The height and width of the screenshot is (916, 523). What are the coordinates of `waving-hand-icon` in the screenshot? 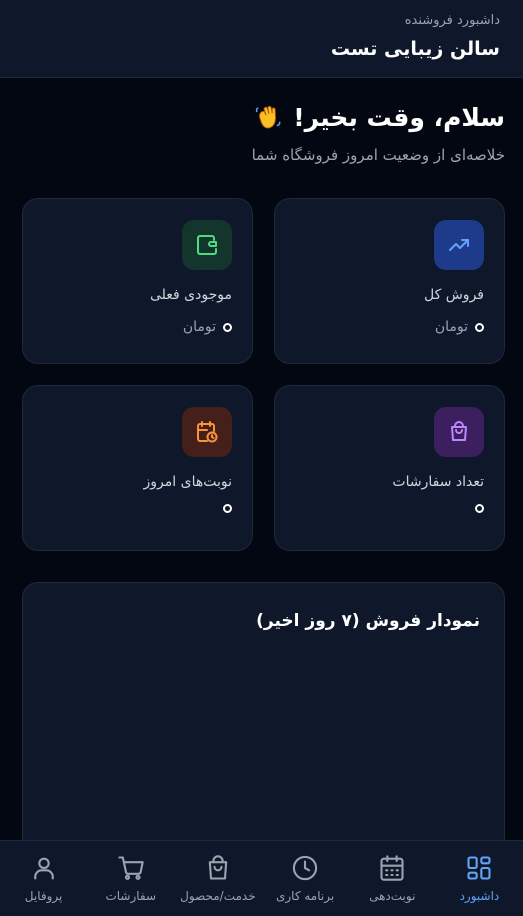 It's located at (268, 117).